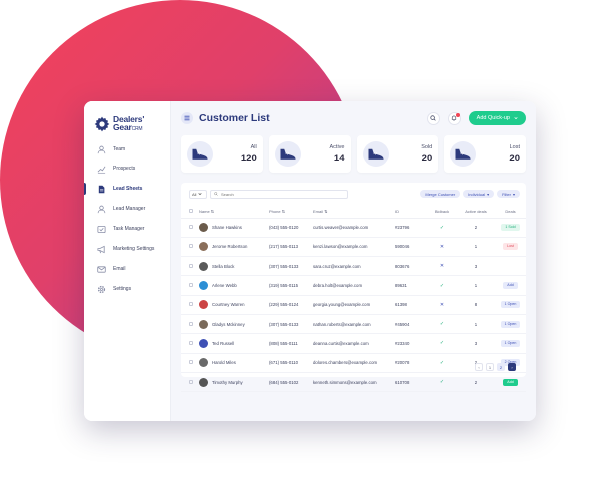 The width and height of the screenshot is (596, 502). What do you see at coordinates (198, 194) in the screenshot?
I see `select-dropdown: All` at bounding box center [198, 194].